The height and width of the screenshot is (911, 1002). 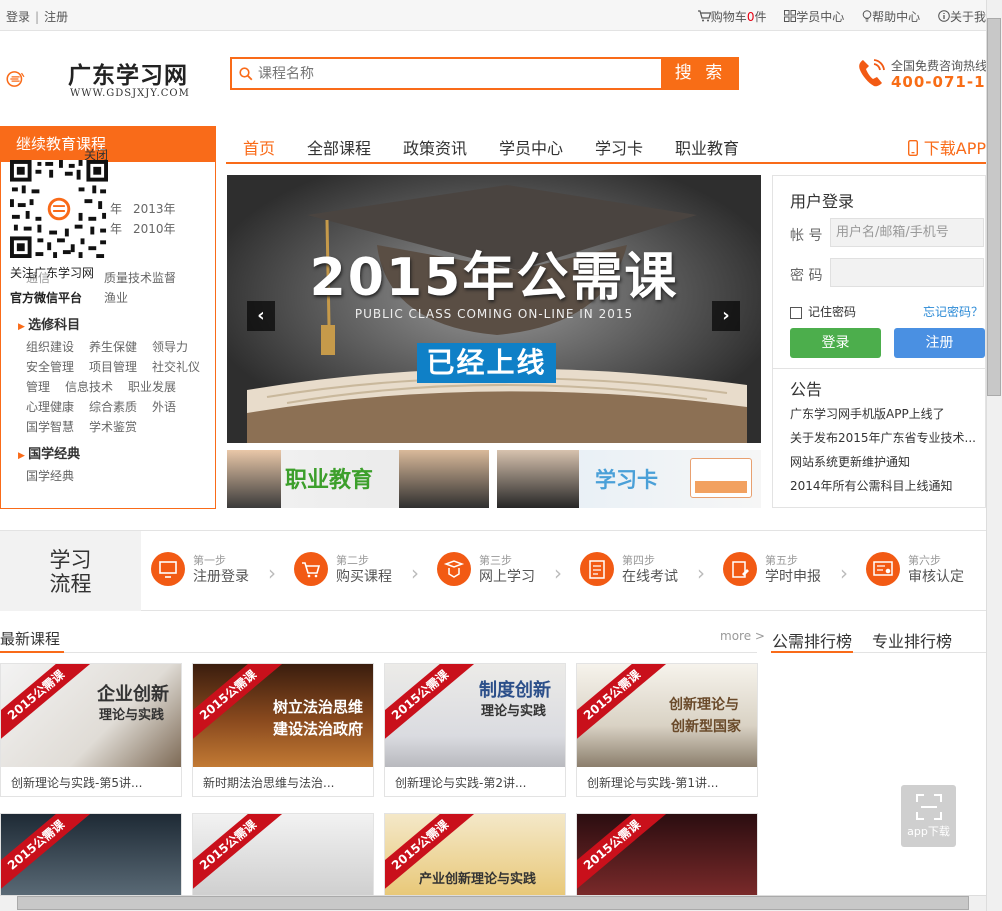 I want to click on wechat-label: 官方微信平台, so click(x=46, y=298).